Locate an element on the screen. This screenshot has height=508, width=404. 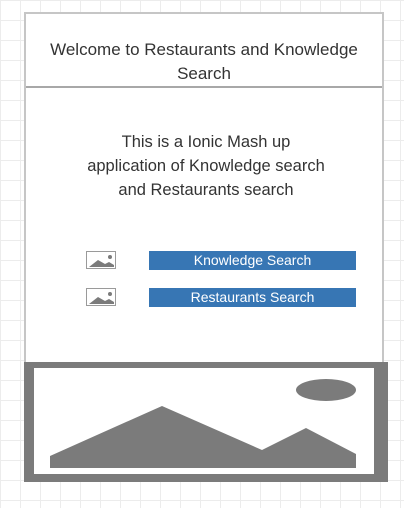
description-line: This is a Ionic Mash up is located at coordinates (206, 142).